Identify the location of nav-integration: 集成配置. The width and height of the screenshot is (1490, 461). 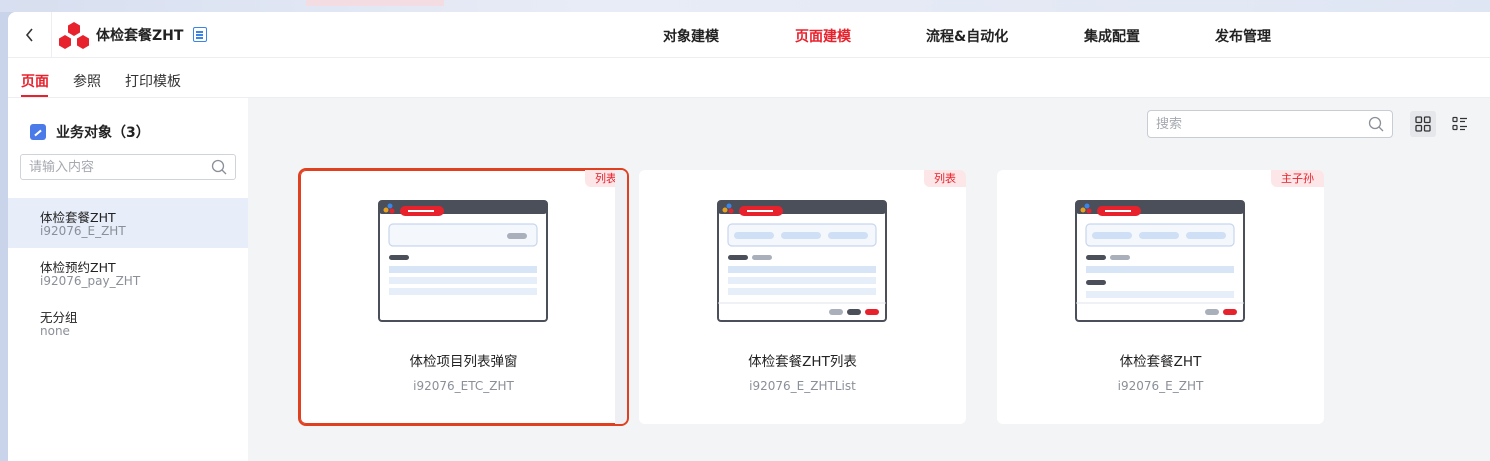
(1112, 36).